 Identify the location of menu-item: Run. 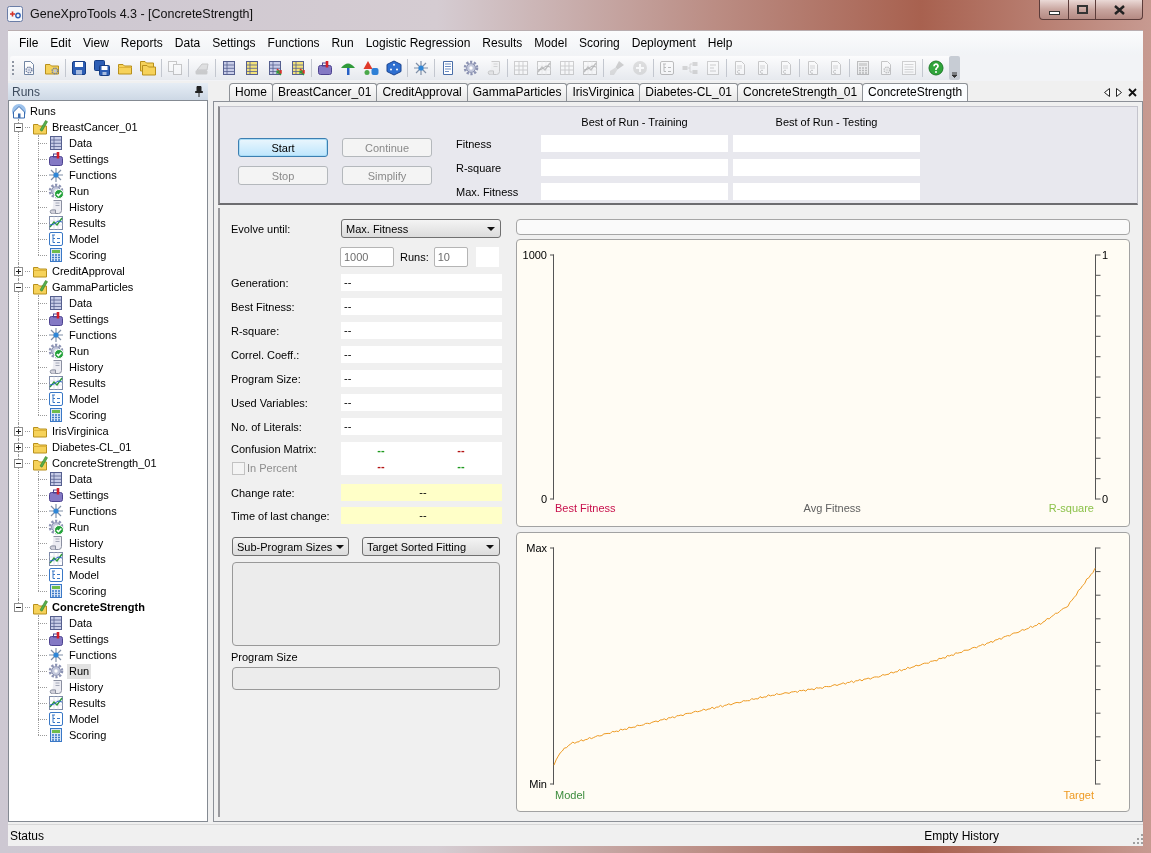
(342, 43).